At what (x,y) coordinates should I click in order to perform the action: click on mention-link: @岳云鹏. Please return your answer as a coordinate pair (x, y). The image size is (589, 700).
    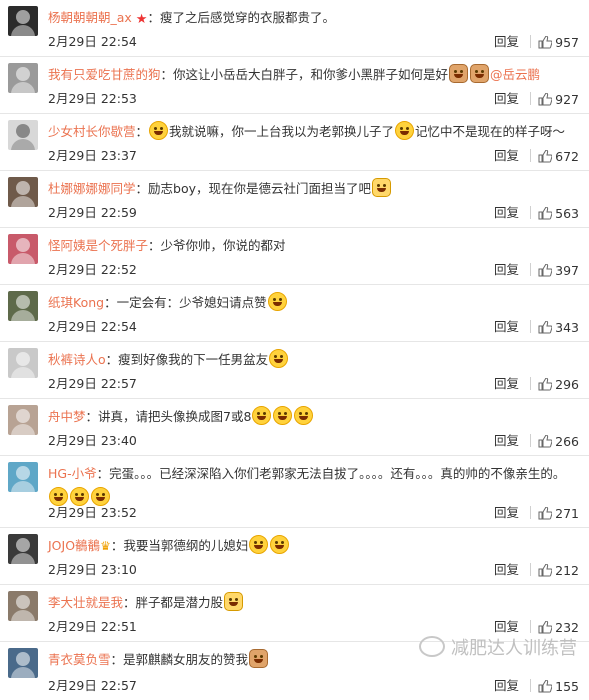
    Looking at the image, I should click on (515, 74).